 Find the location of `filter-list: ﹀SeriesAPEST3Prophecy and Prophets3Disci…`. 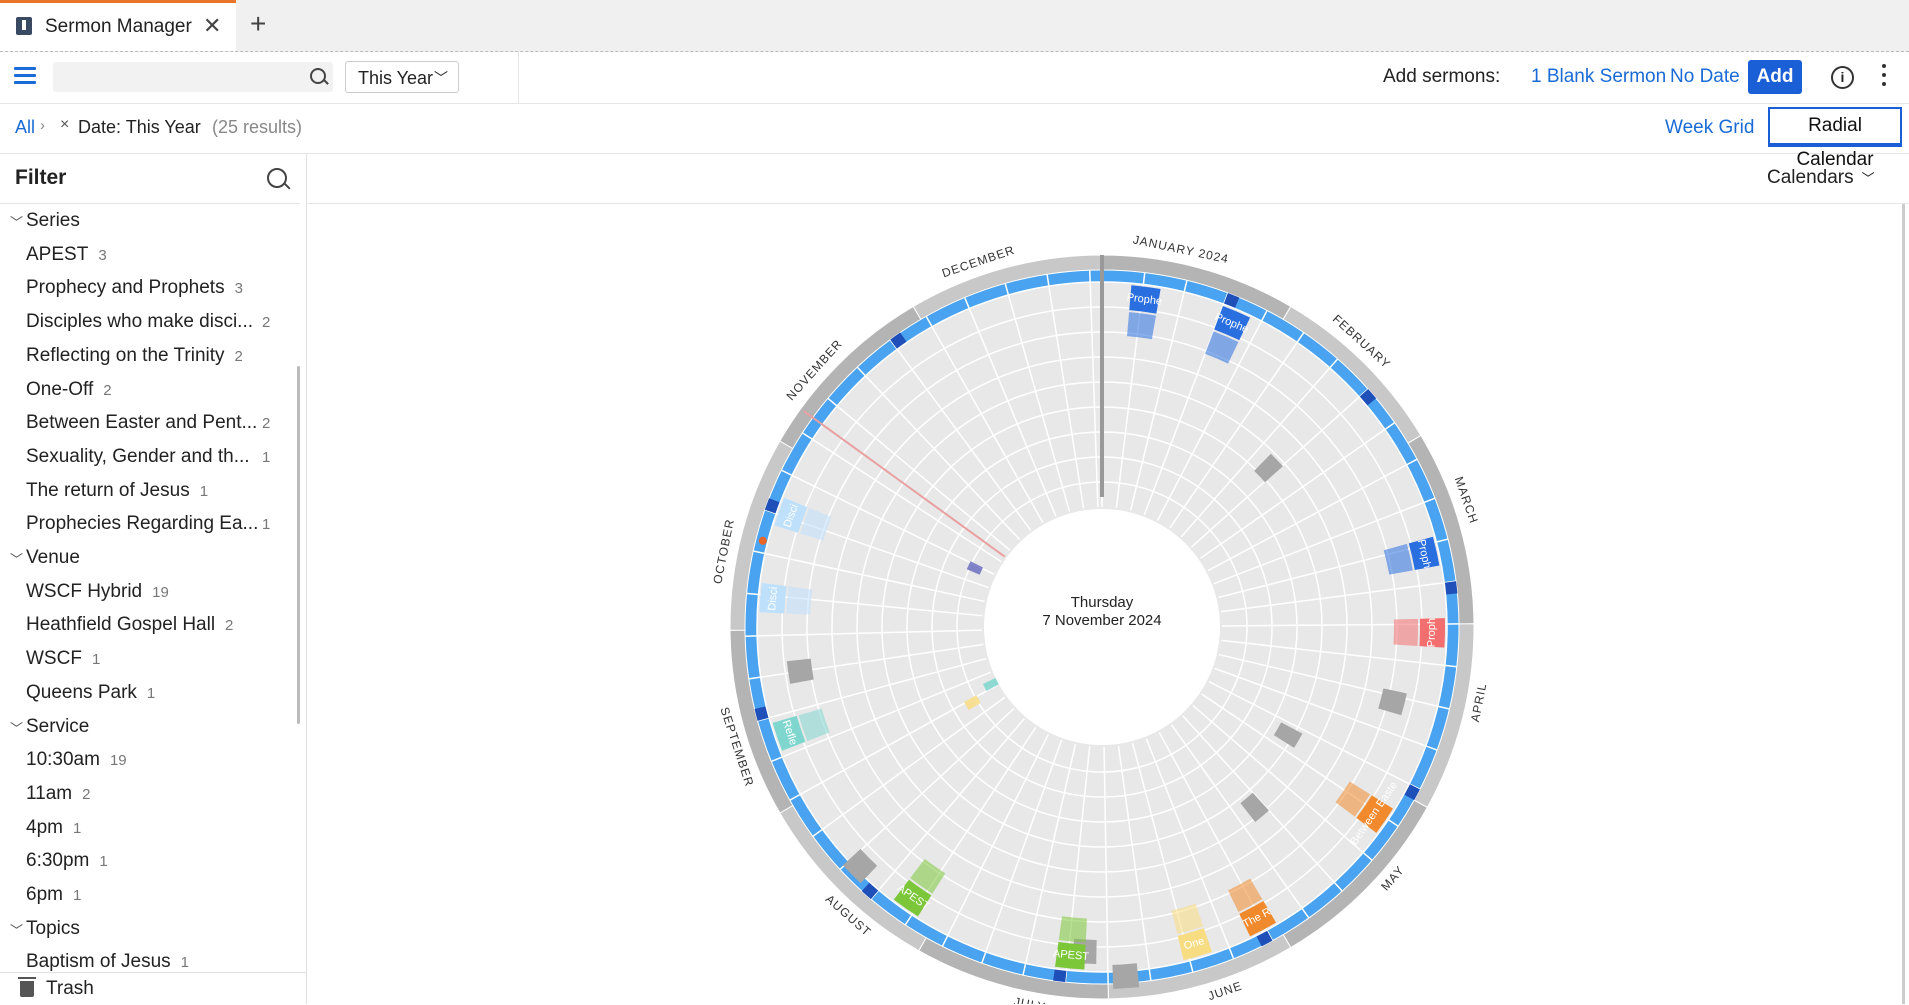

filter-list: ﹀SeriesAPEST3Prophecy and Prophets3Disci… is located at coordinates (150, 587).